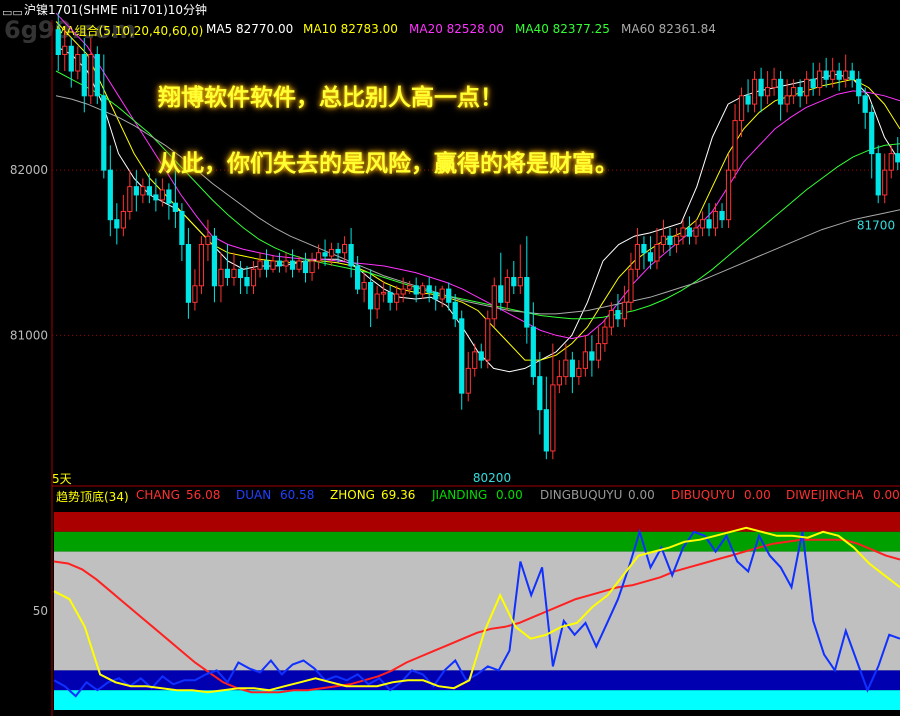 This screenshot has width=900, height=716. I want to click on price-marker-label: 80200, so click(492, 478).